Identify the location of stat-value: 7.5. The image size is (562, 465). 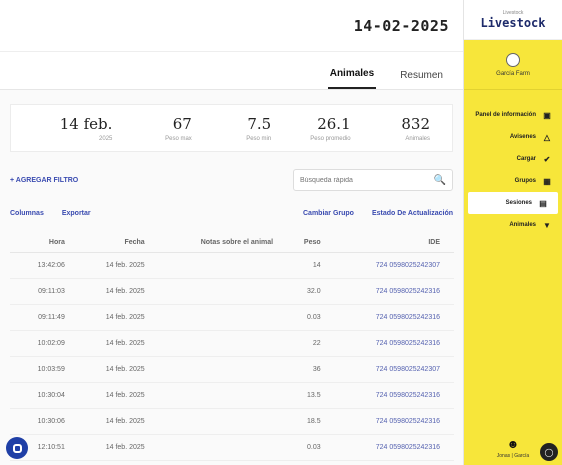
(259, 123).